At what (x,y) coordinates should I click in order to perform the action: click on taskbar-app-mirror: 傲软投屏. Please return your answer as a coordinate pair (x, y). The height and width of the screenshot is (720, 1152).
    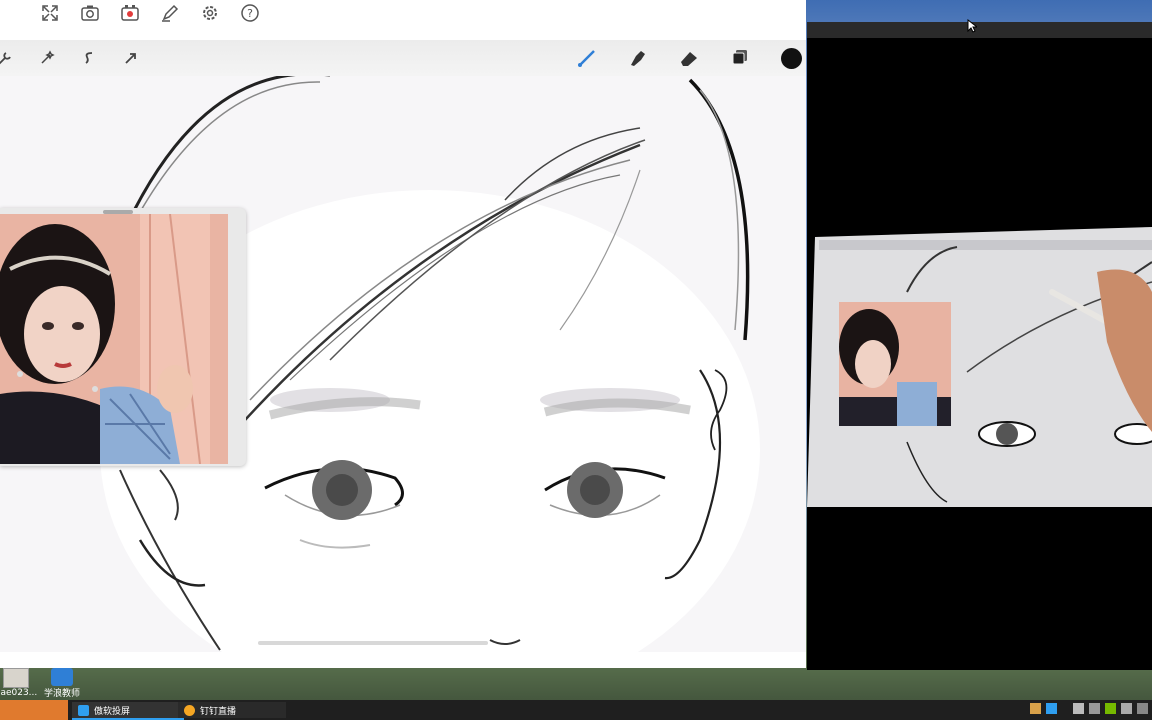
    Looking at the image, I should click on (128, 711).